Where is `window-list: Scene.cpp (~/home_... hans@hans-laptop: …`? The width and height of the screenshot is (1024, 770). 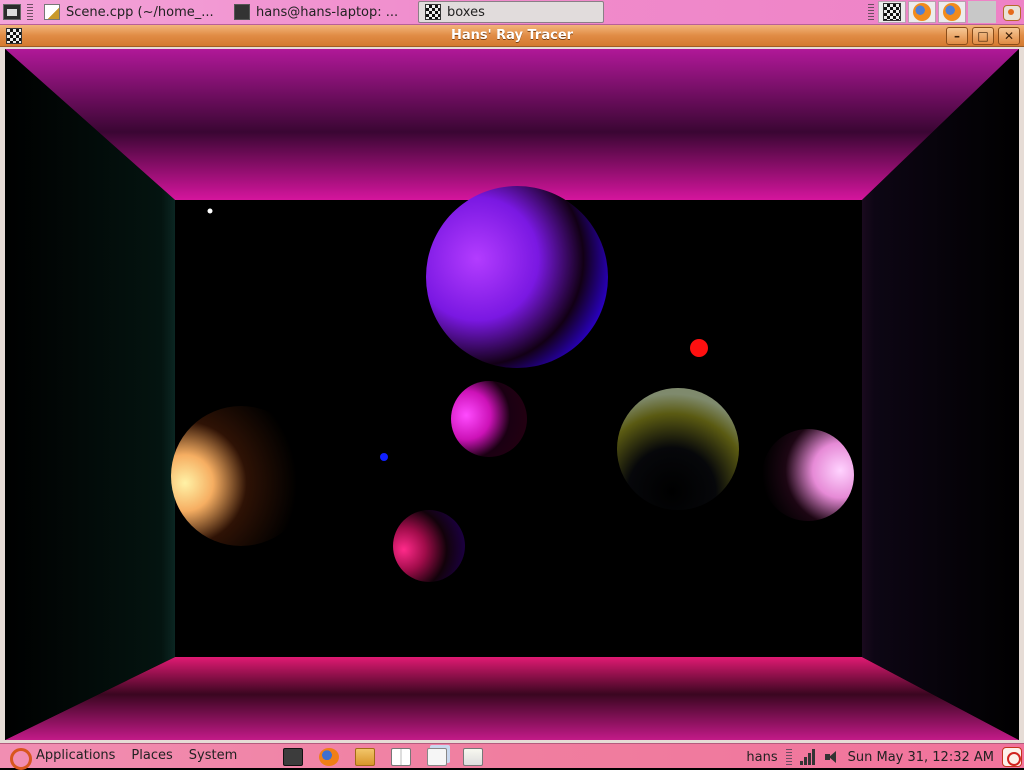 window-list: Scene.cpp (~/home_... hans@hans-laptop: … is located at coordinates (321, 12).